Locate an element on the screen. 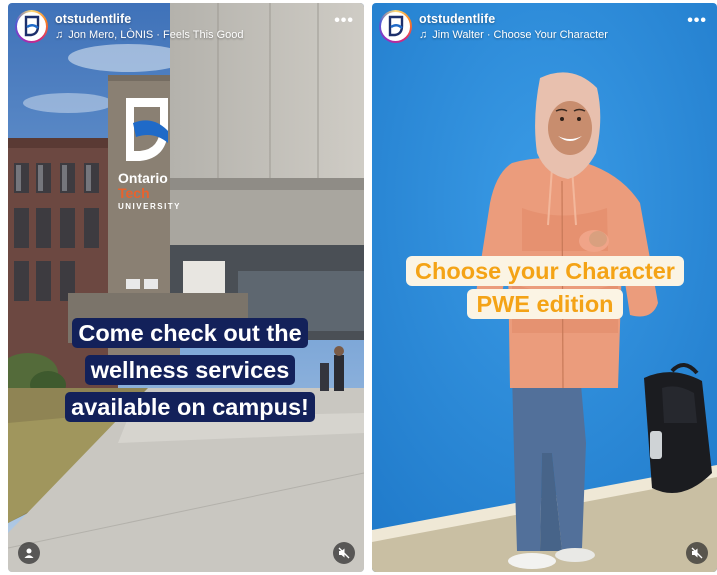 Image resolution: width=717 pixels, height=575 pixels. music-label: ♫ Jim Walter · Choose Your Character is located at coordinates (513, 35).